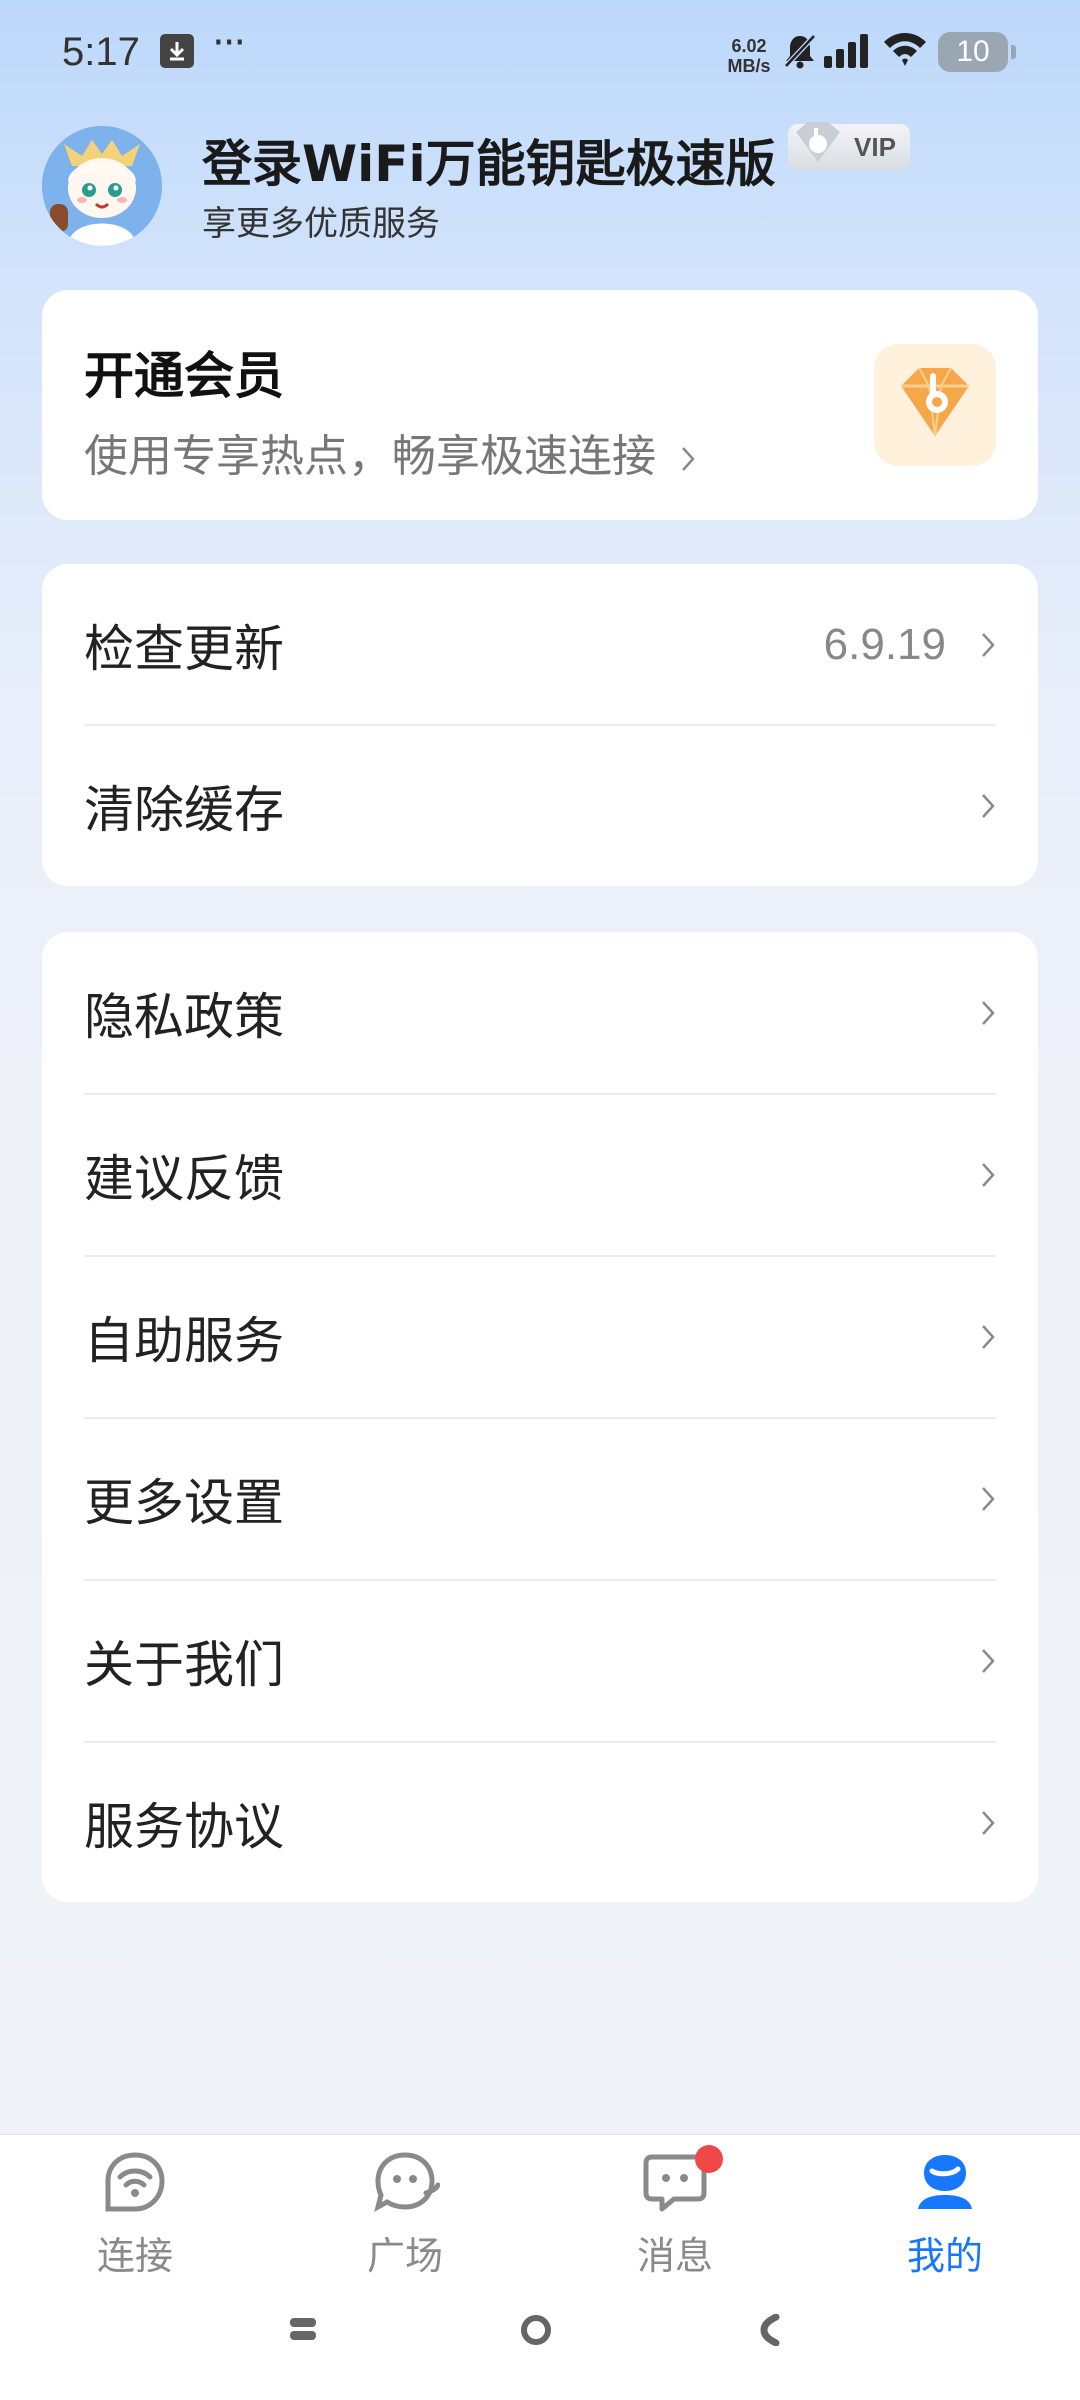  I want to click on more-settings-row: 更多设置, so click(540, 1498).